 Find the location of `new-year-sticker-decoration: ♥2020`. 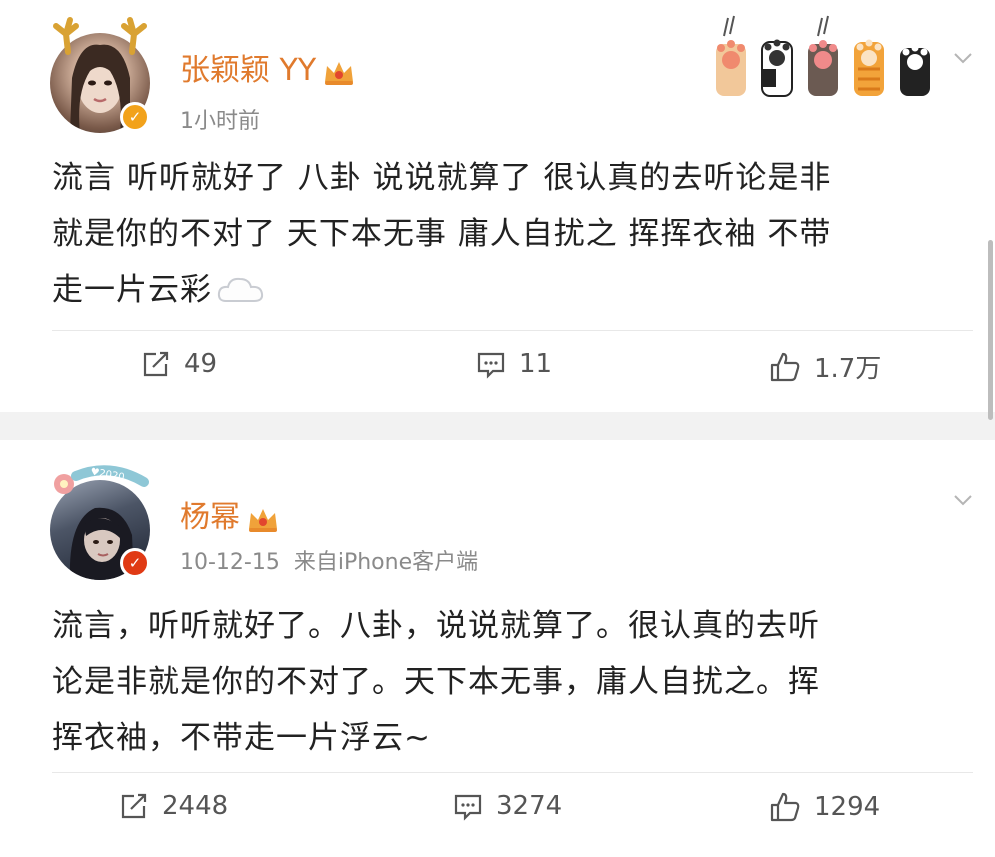

new-year-sticker-decoration: ♥2020 is located at coordinates (101, 479).